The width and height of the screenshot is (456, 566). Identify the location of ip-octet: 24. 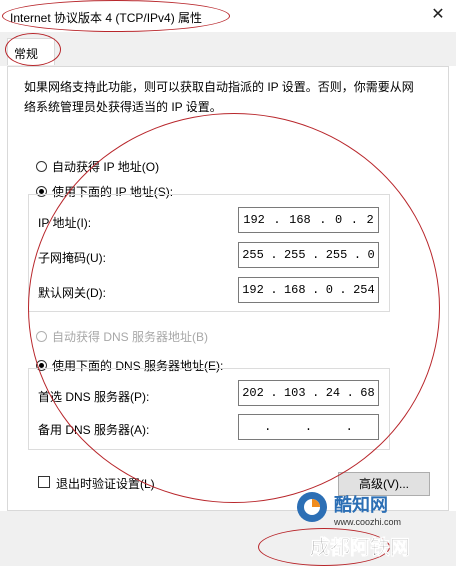
(333, 393).